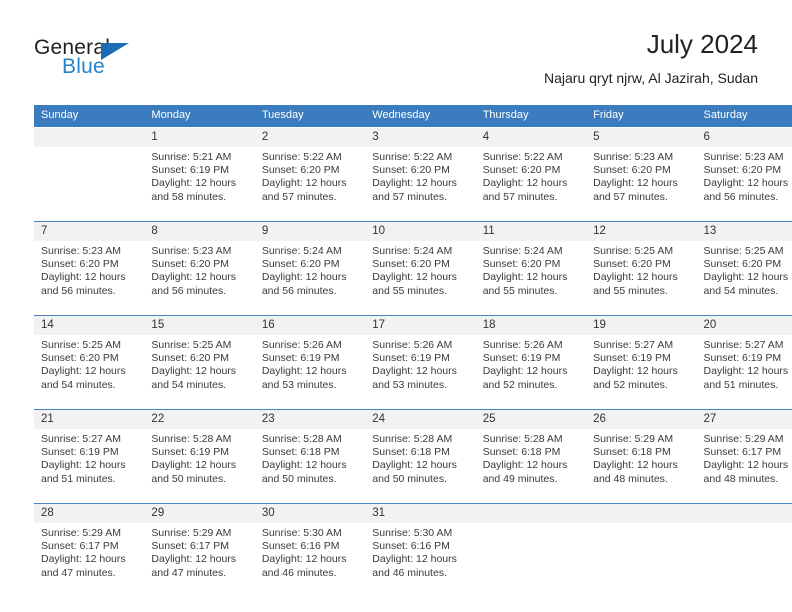 The height and width of the screenshot is (612, 792). What do you see at coordinates (310, 419) in the screenshot?
I see `day-number: 23` at bounding box center [310, 419].